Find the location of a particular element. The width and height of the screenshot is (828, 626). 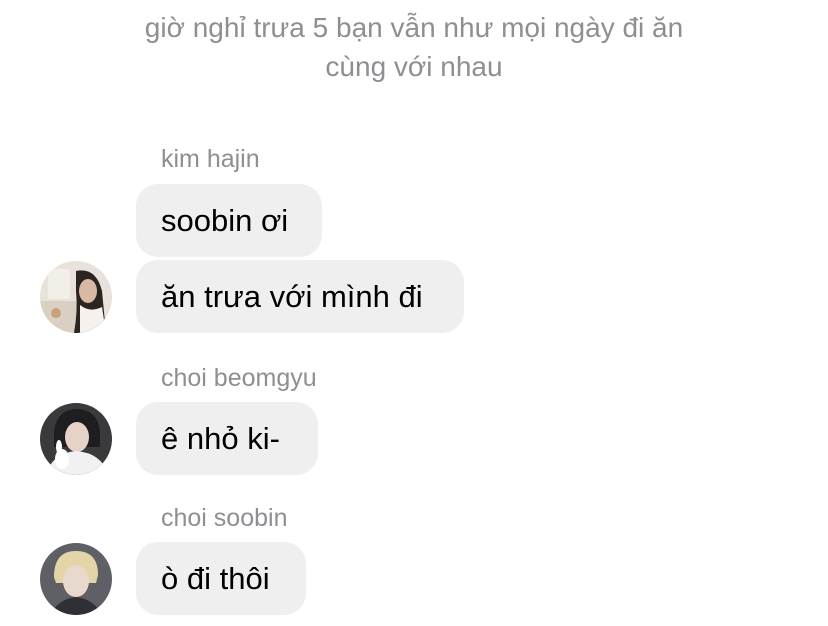

profile-photo-beomgyu-icon is located at coordinates (76, 439).